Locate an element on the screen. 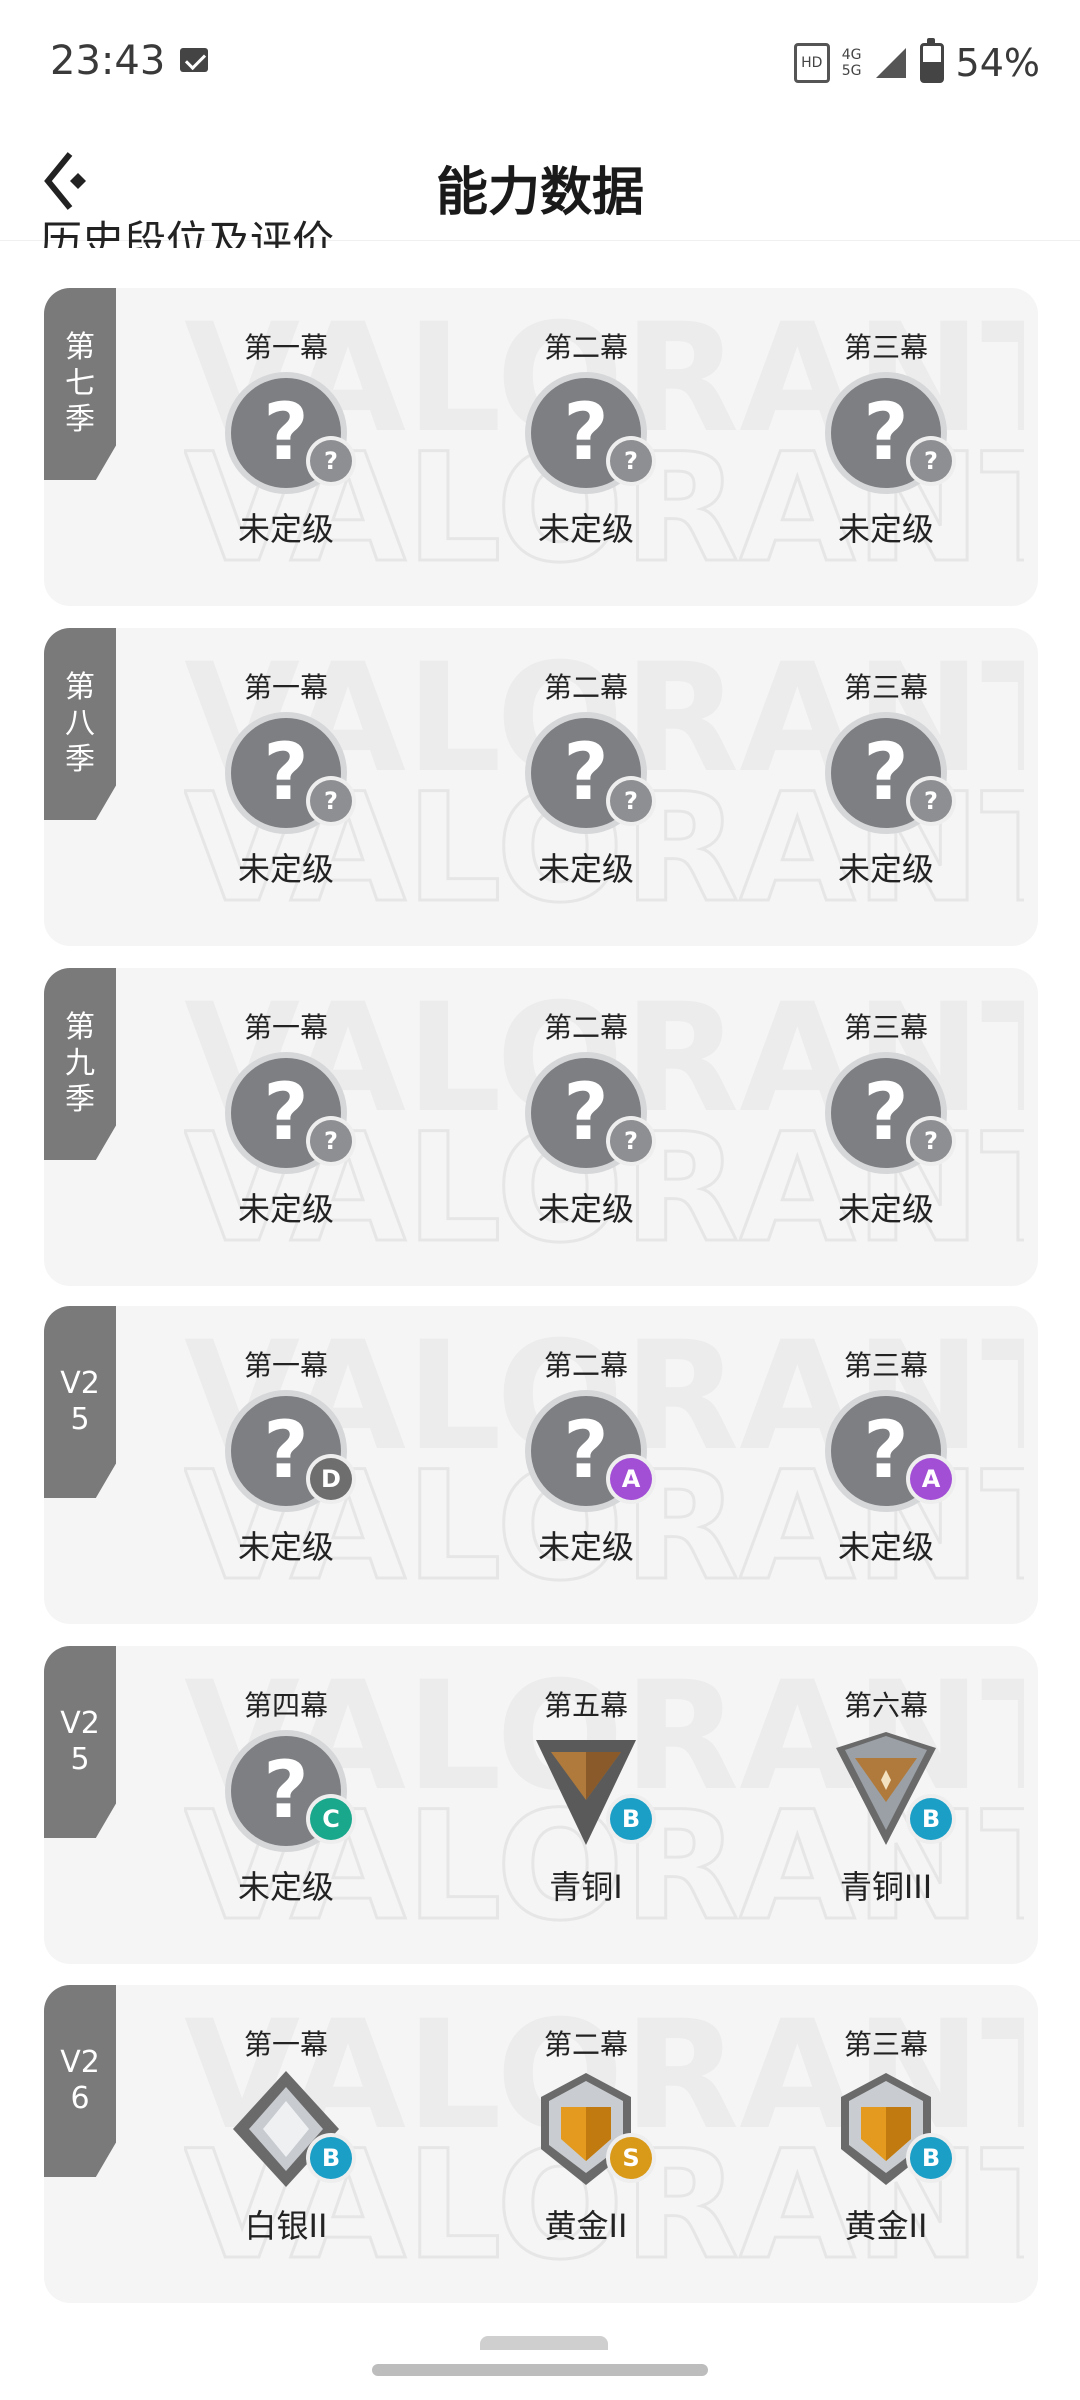  status-bar: 23:43 HD 4G 5G 54% is located at coordinates (540, 60).